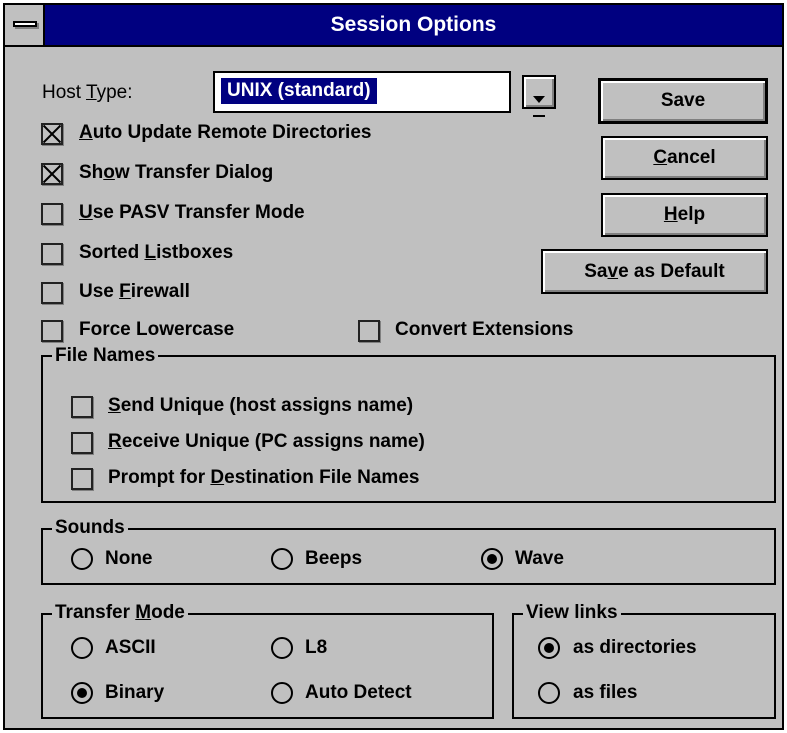 The height and width of the screenshot is (733, 787). I want to click on system-menu-icon, so click(25, 24).